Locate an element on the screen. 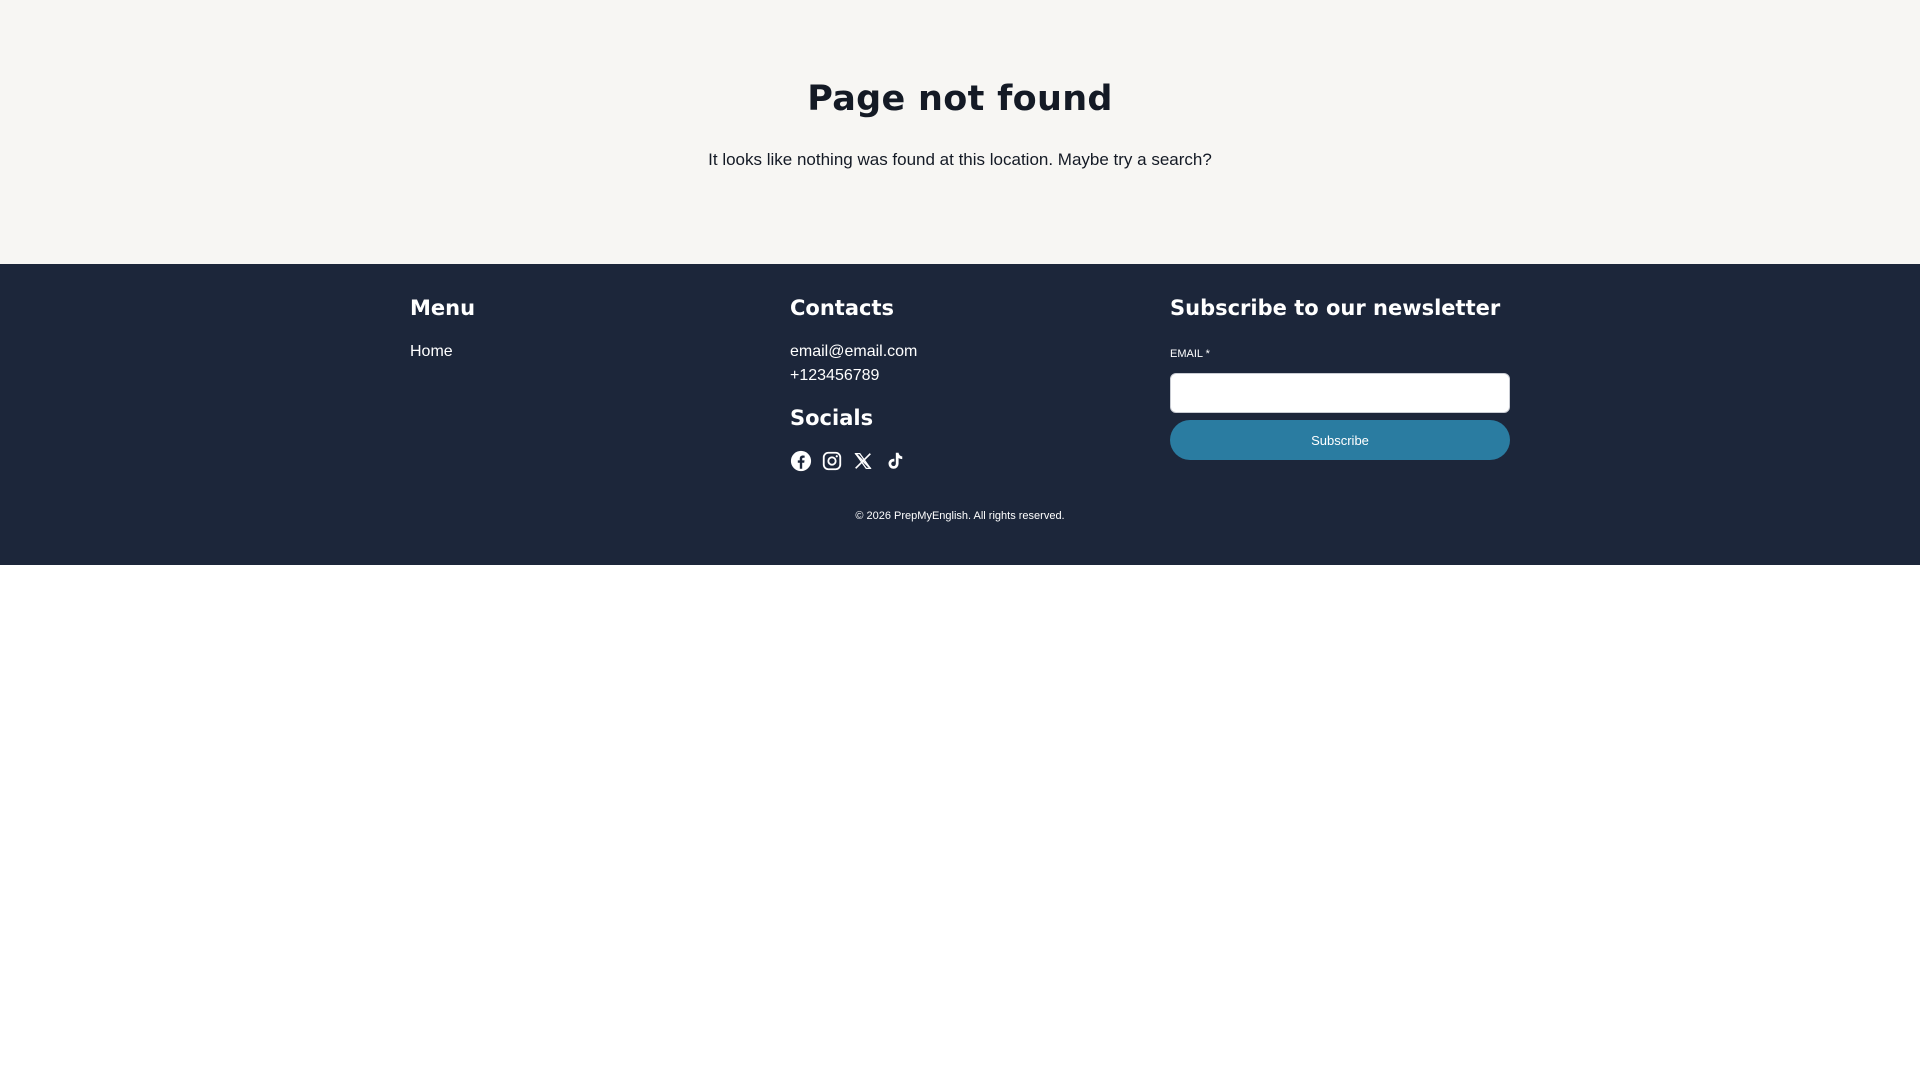 The width and height of the screenshot is (1920, 1080). tiktok-icon is located at coordinates (894, 461).